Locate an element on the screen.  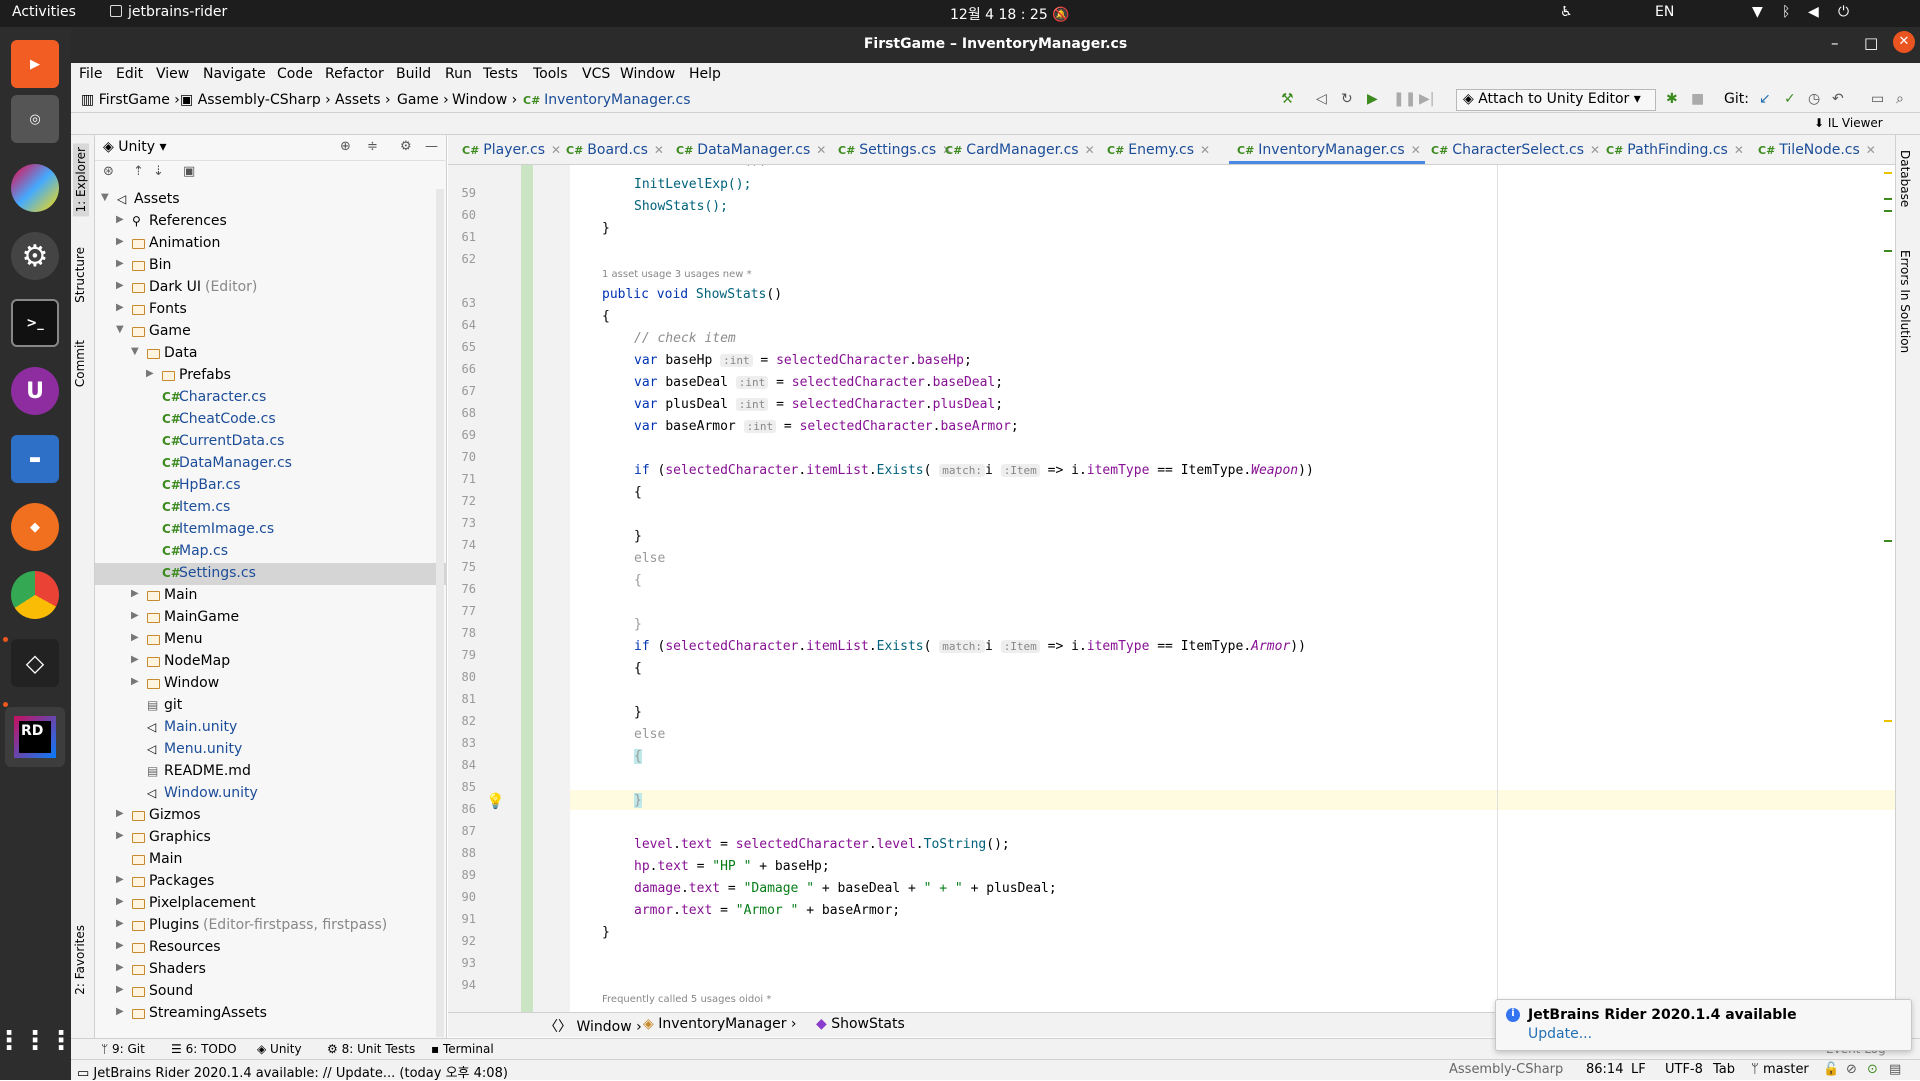
status-encoding: UTF-8 is located at coordinates (1684, 1069).